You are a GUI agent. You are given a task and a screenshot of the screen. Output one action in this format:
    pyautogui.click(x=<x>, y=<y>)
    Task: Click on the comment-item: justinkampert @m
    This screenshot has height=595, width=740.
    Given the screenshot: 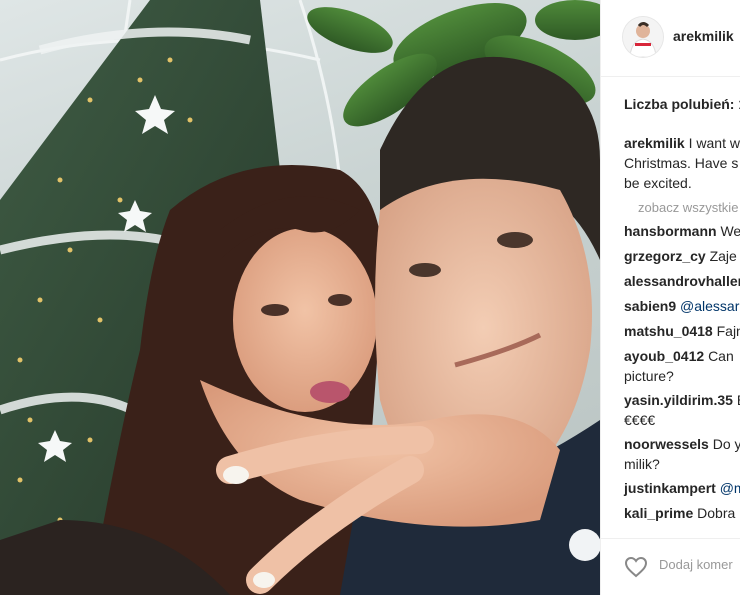 What is the action you would take?
    pyautogui.click(x=682, y=488)
    